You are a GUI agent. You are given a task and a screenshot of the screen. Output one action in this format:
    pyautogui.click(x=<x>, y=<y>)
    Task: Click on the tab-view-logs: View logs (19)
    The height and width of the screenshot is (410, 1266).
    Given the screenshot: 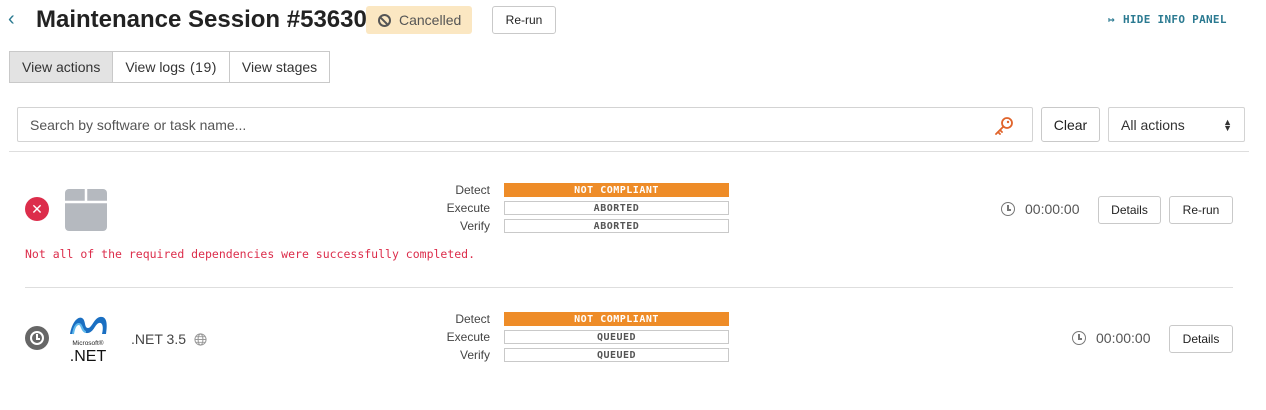 What is the action you would take?
    pyautogui.click(x=171, y=67)
    